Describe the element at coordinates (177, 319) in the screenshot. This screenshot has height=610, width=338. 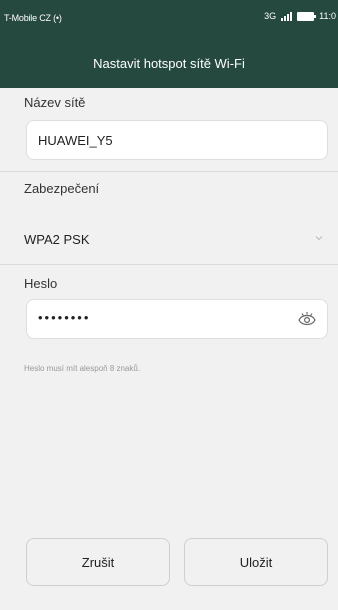
I see `password-field: ••••••••` at that location.